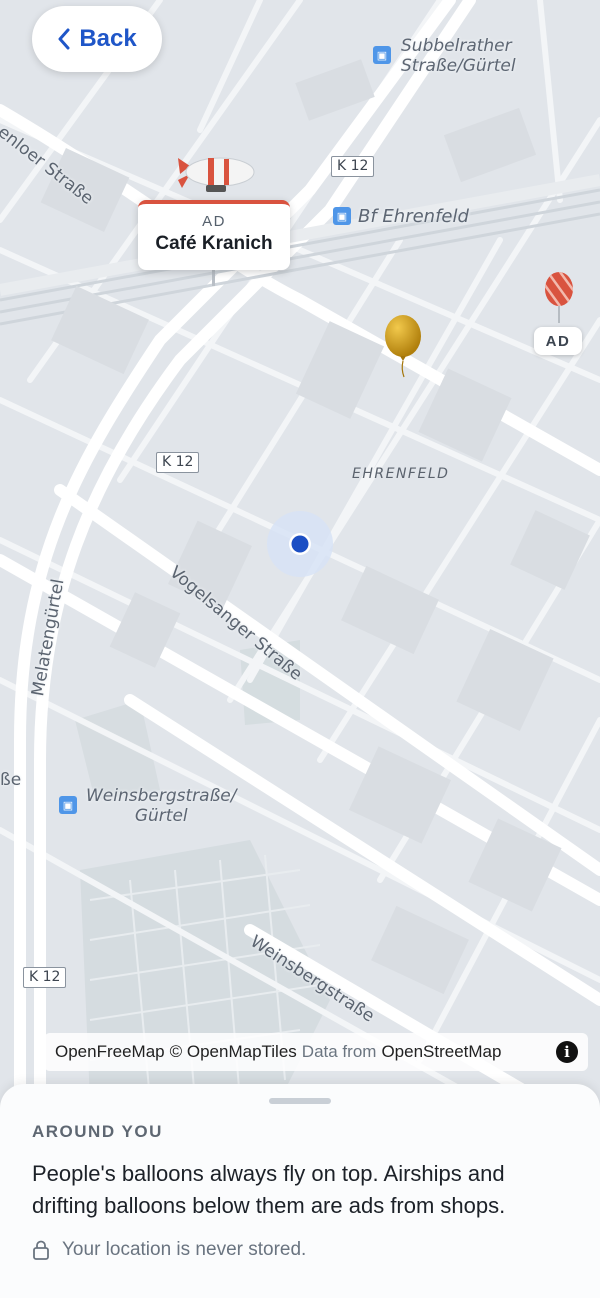 The image size is (600, 1298). What do you see at coordinates (458, 56) in the screenshot?
I see `station-label-subbelrather: Subbelrather Straße/Gürtel` at bounding box center [458, 56].